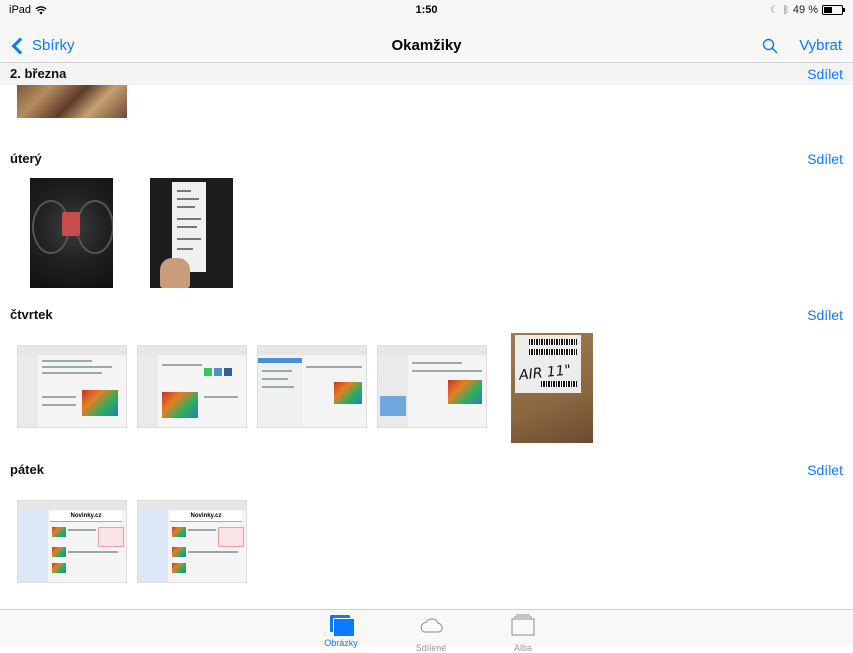 This screenshot has width=853, height=653. I want to click on battery-percent: 49 %, so click(805, 10).